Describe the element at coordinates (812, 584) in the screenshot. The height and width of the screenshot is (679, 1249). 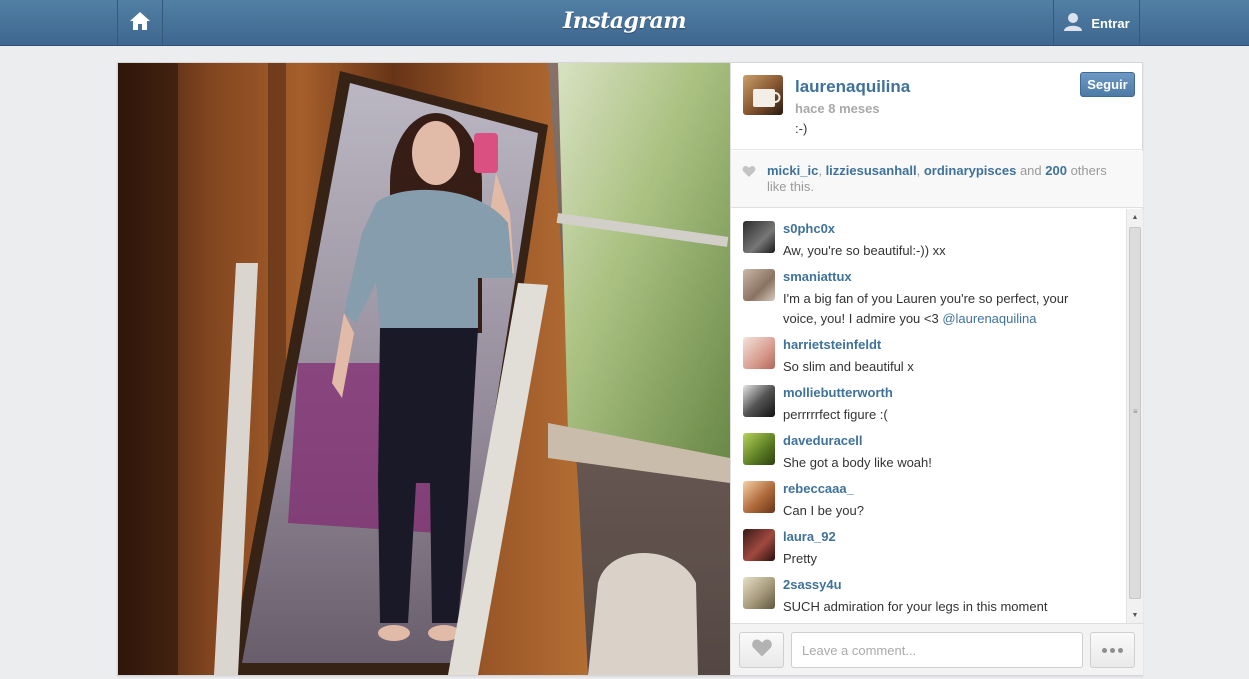
I see `comment-username: 2sassy4u` at that location.